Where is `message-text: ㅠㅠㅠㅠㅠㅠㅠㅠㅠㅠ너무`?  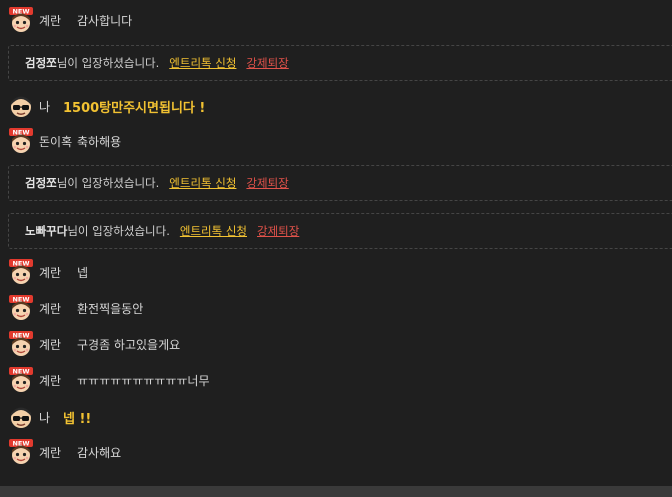
message-text: ㅠㅠㅠㅠㅠㅠㅠㅠㅠㅠ너무 is located at coordinates (143, 380).